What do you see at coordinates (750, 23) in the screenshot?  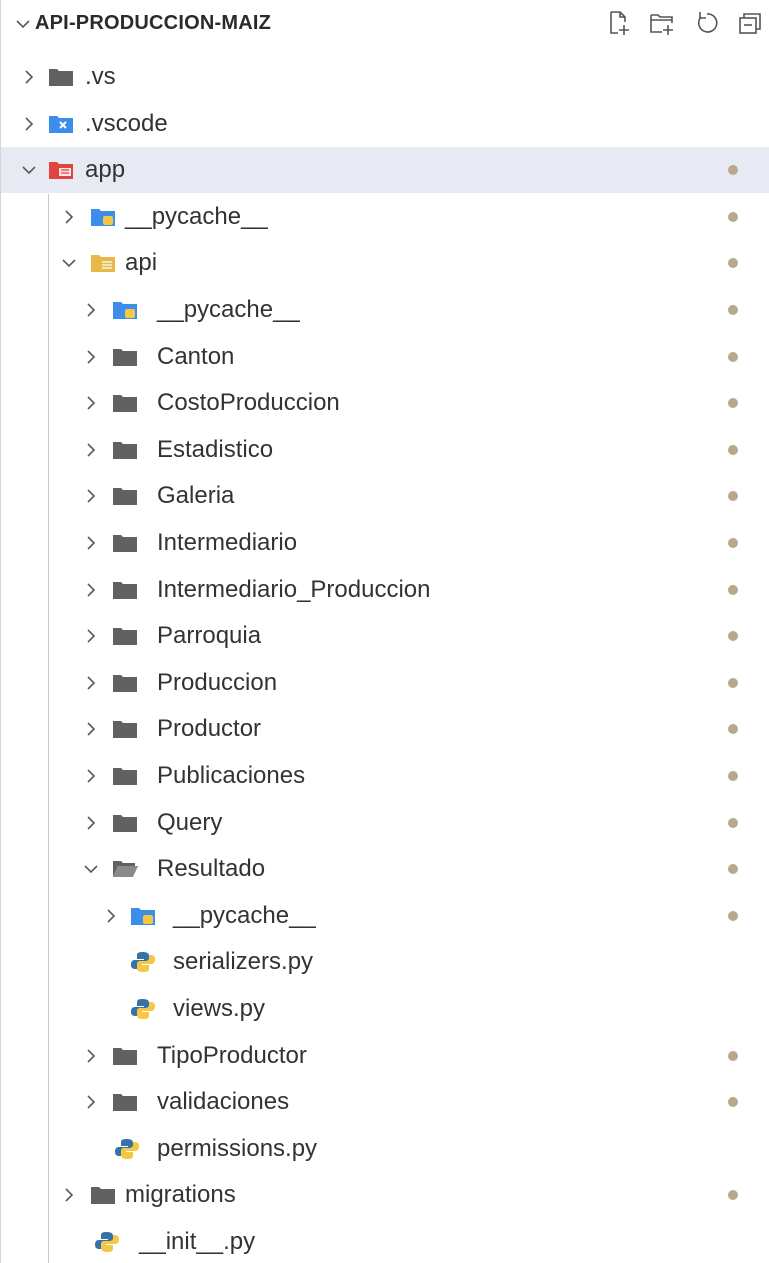 I see `collapse-all-icon` at bounding box center [750, 23].